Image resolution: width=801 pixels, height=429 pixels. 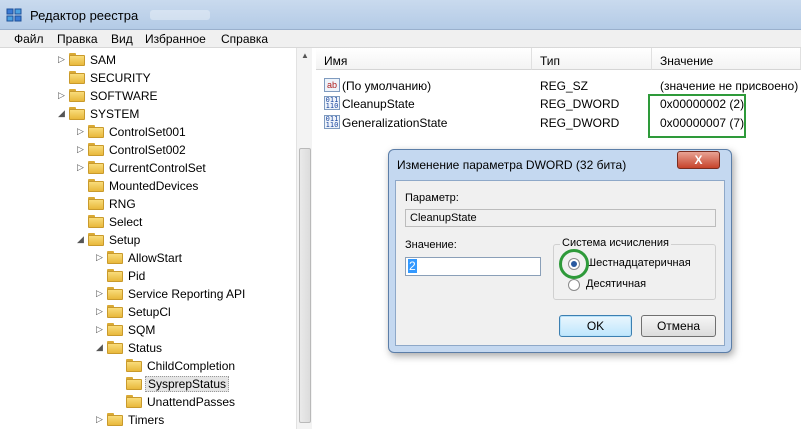 I want to click on tree-node: ▷ SOFTWARE, so click(x=148, y=96).